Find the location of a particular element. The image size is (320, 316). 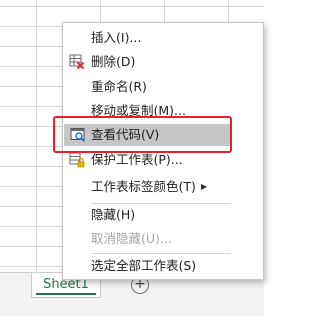

highlight-annotation-box is located at coordinates (142, 134).